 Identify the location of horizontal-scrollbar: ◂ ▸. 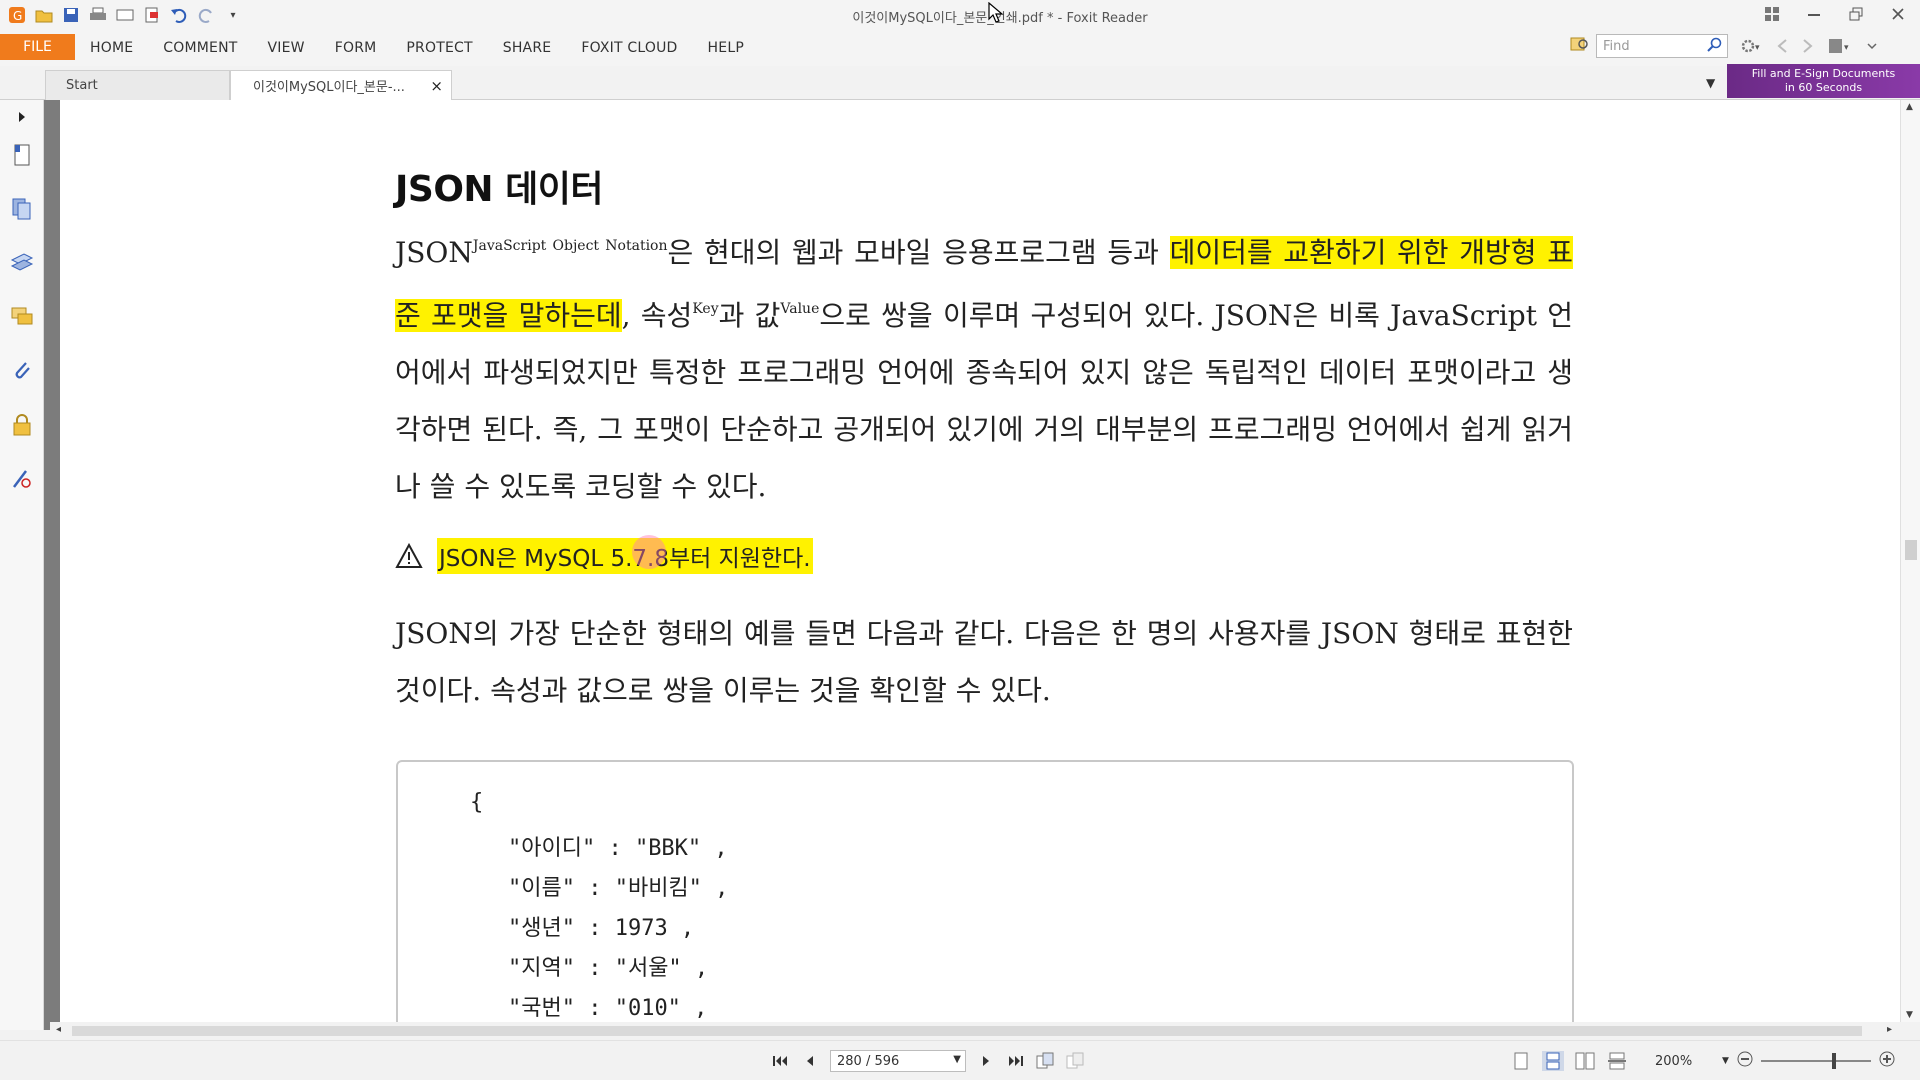
(975, 1031).